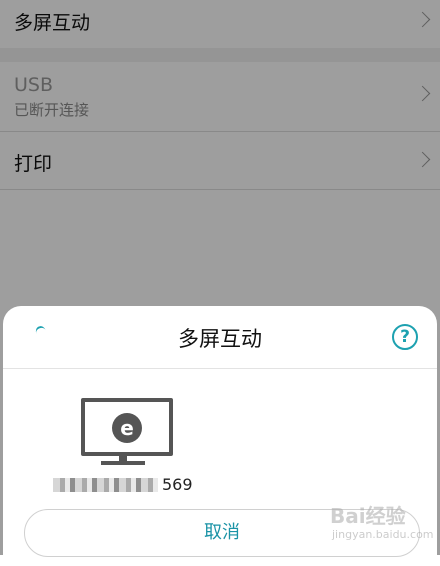 This screenshot has height=566, width=440. I want to click on dialog-title: 多屏互动, so click(220, 339).